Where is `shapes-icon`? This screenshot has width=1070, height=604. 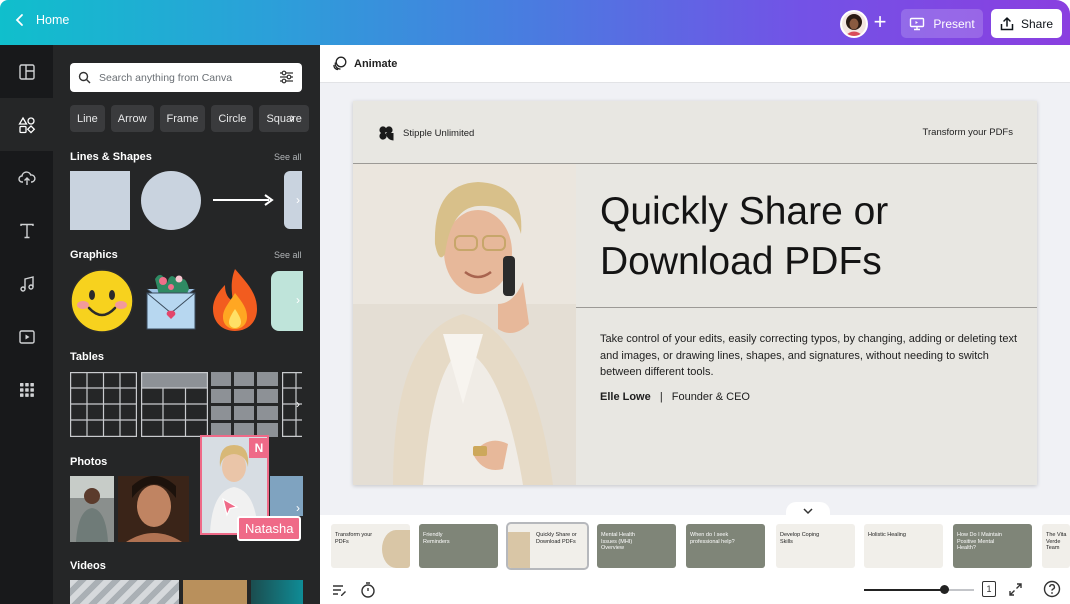
shapes-icon is located at coordinates (26, 125).